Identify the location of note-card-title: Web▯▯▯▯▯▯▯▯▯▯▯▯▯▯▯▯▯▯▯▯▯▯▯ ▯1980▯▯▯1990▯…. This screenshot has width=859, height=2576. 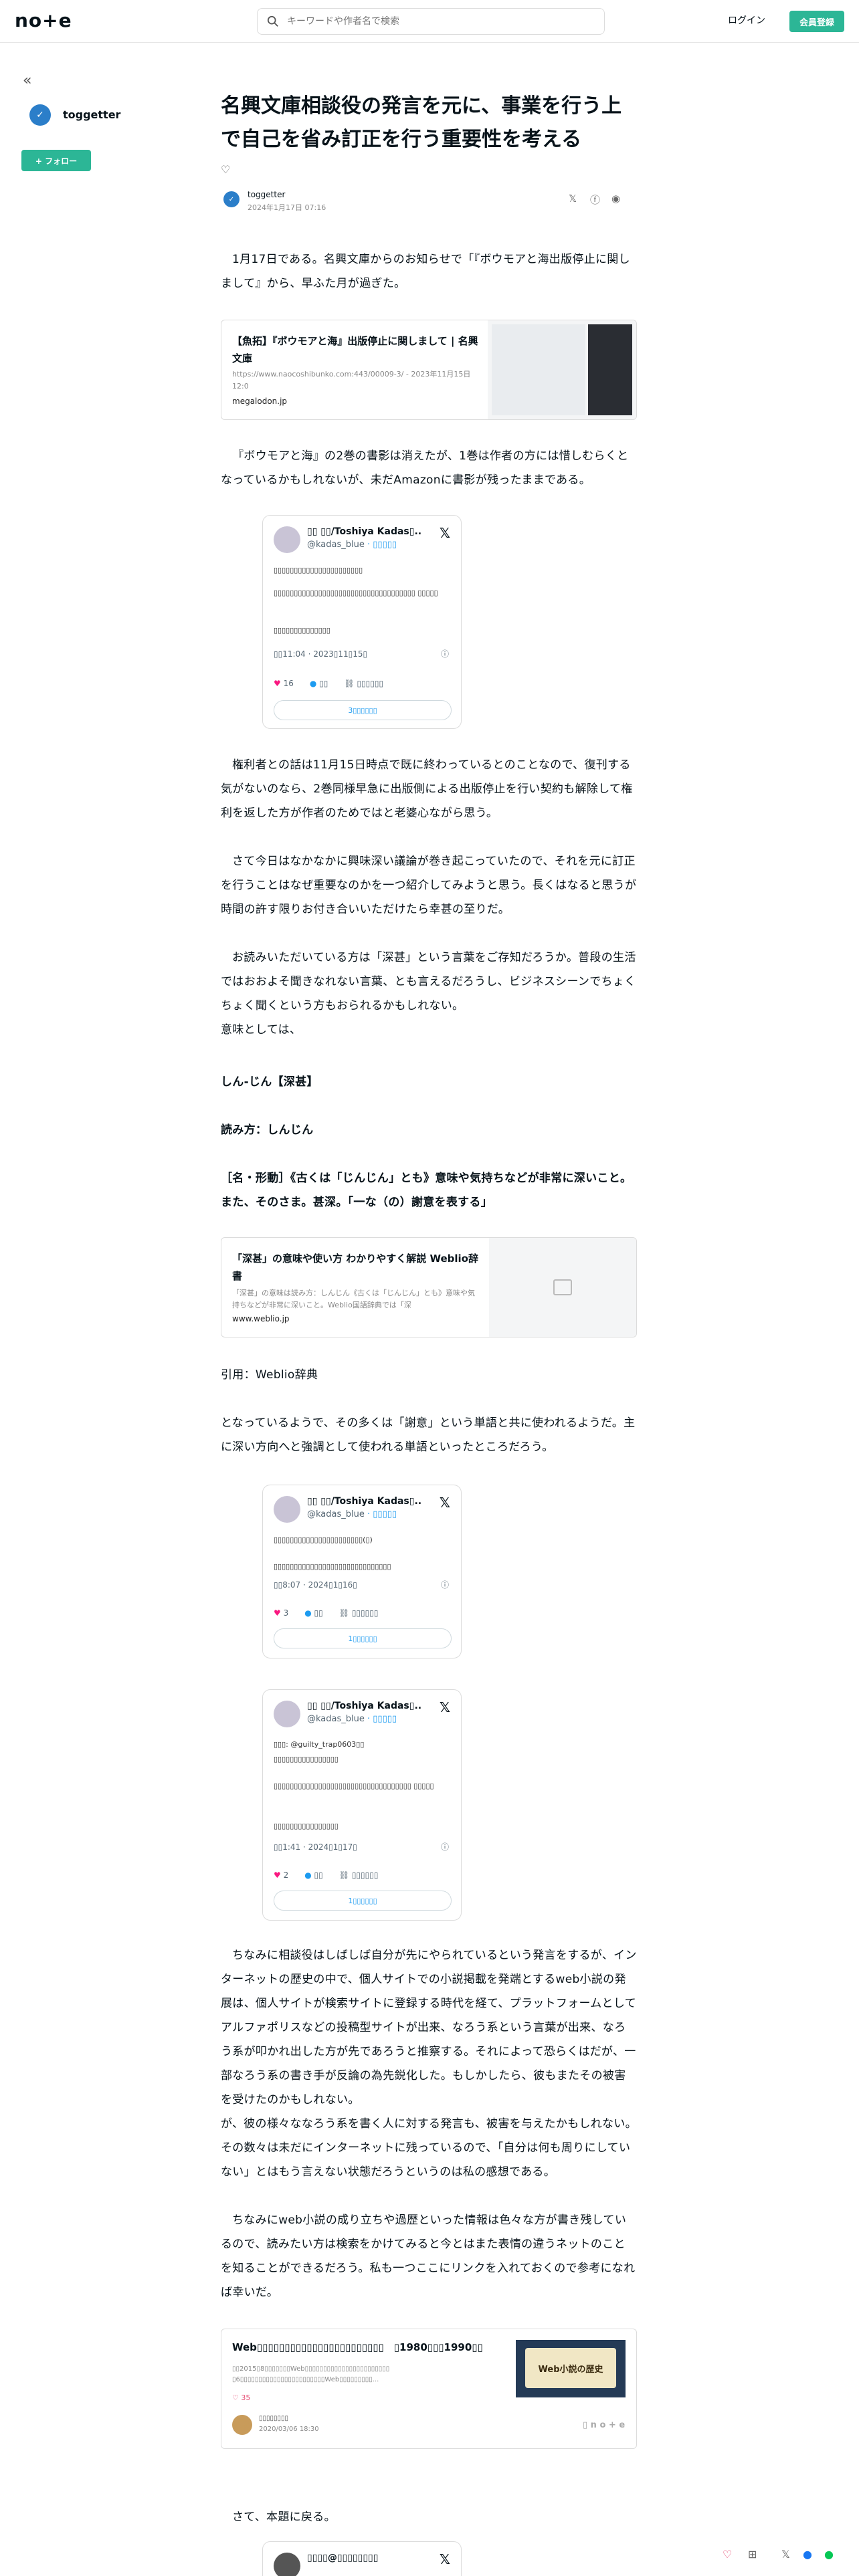
(357, 2347).